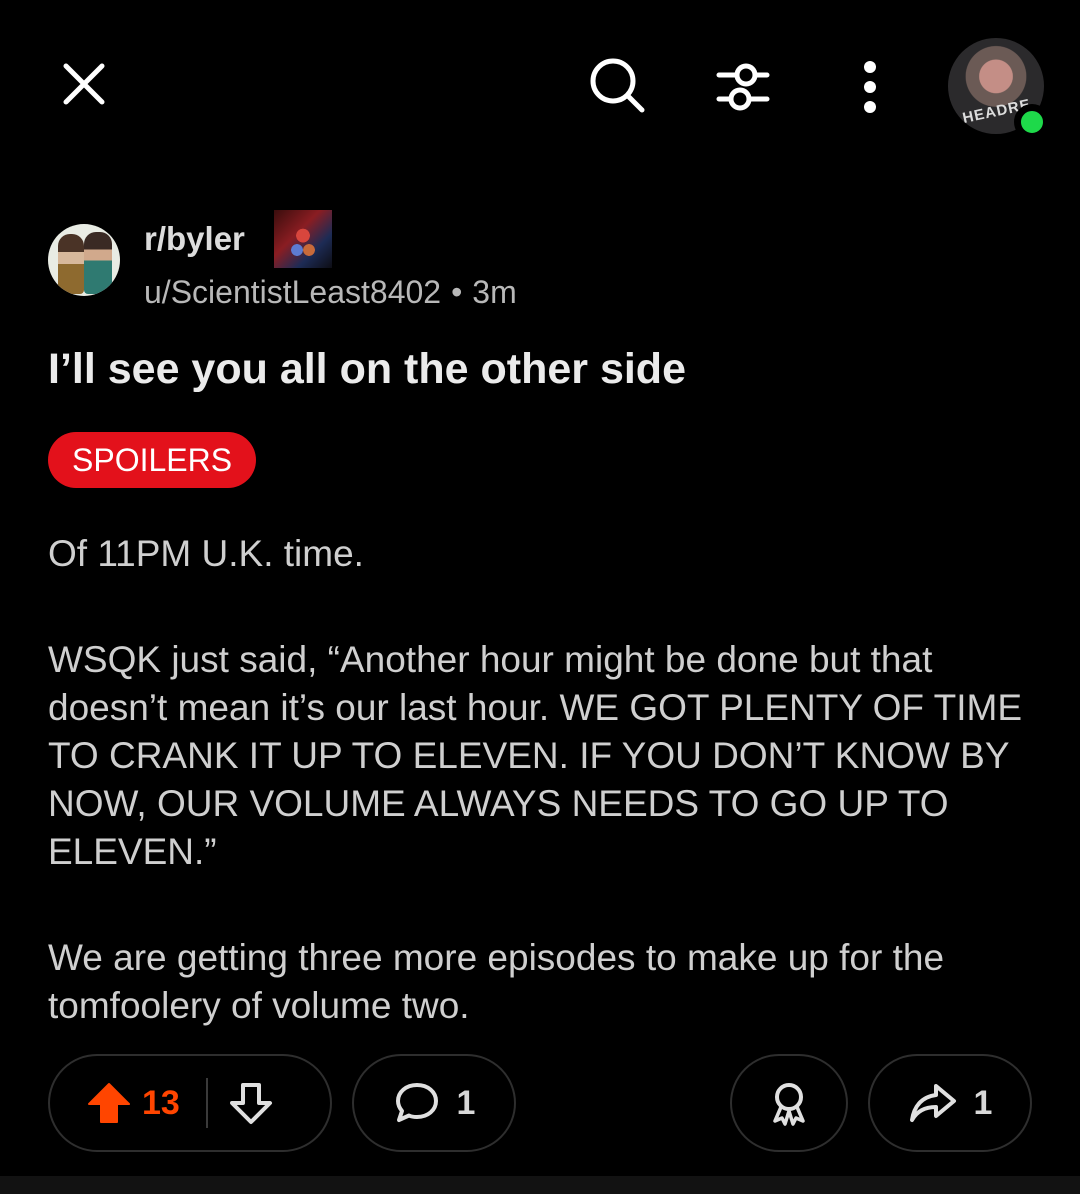  What do you see at coordinates (494, 292) in the screenshot?
I see `post-time: 3m` at bounding box center [494, 292].